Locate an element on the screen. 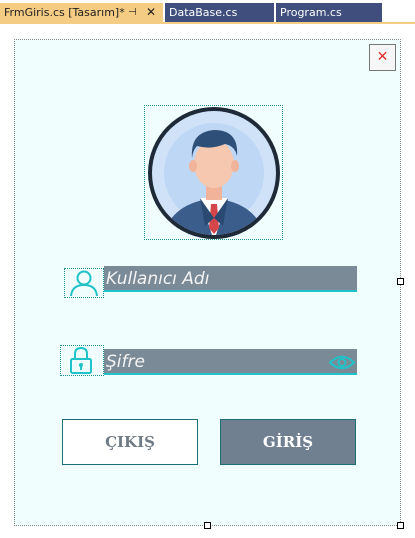 This screenshot has width=415, height=538. username-field: Kullanıcı Adı is located at coordinates (230, 279).